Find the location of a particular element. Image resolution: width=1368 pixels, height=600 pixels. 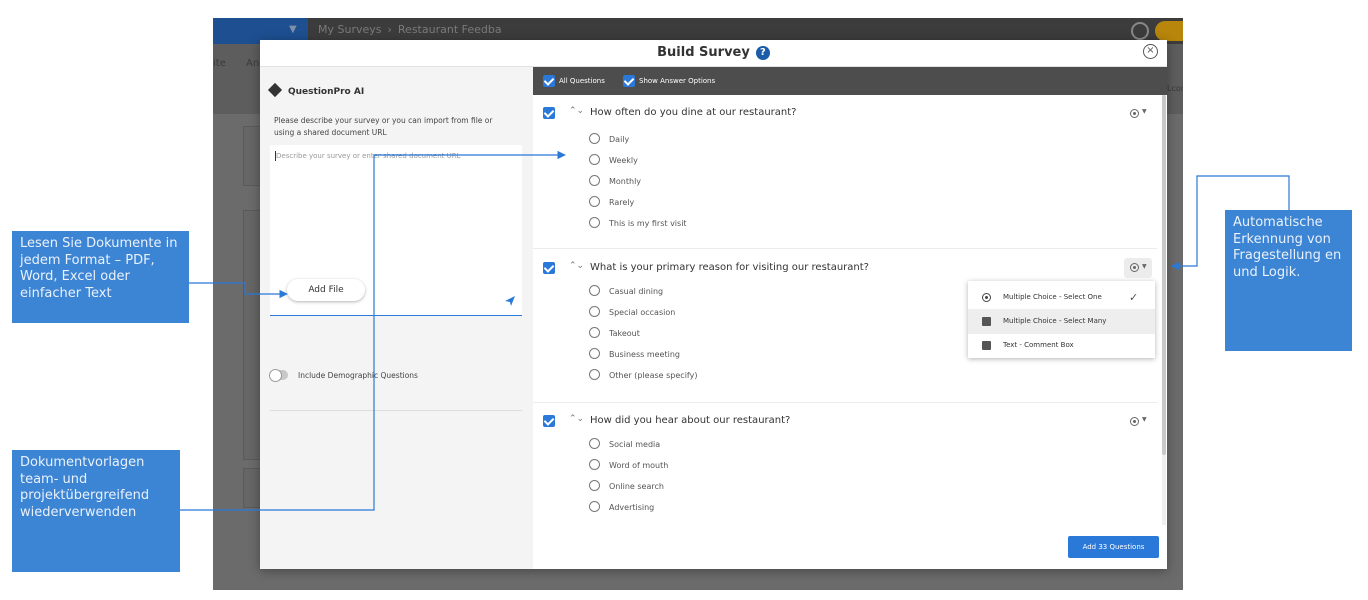

menu-item-label: Text - Comment Box is located at coordinates (1038, 345).